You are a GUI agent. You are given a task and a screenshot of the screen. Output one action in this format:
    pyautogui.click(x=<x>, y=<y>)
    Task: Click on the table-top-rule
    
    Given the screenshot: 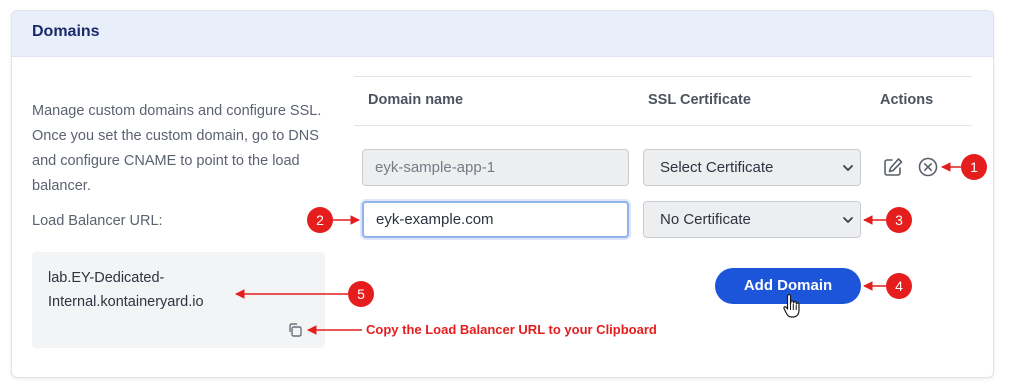 What is the action you would take?
    pyautogui.click(x=663, y=76)
    